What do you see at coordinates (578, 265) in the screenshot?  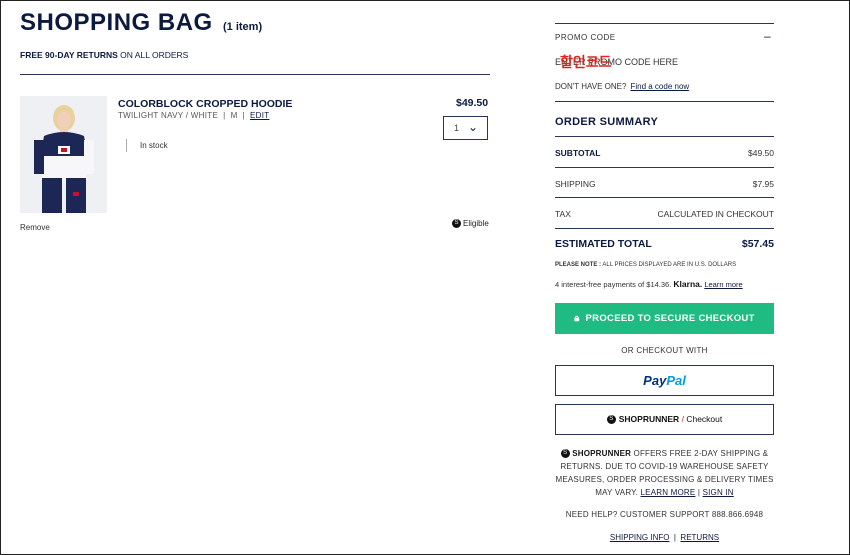 I see `note-bold: PLEASE NOTE :` at bounding box center [578, 265].